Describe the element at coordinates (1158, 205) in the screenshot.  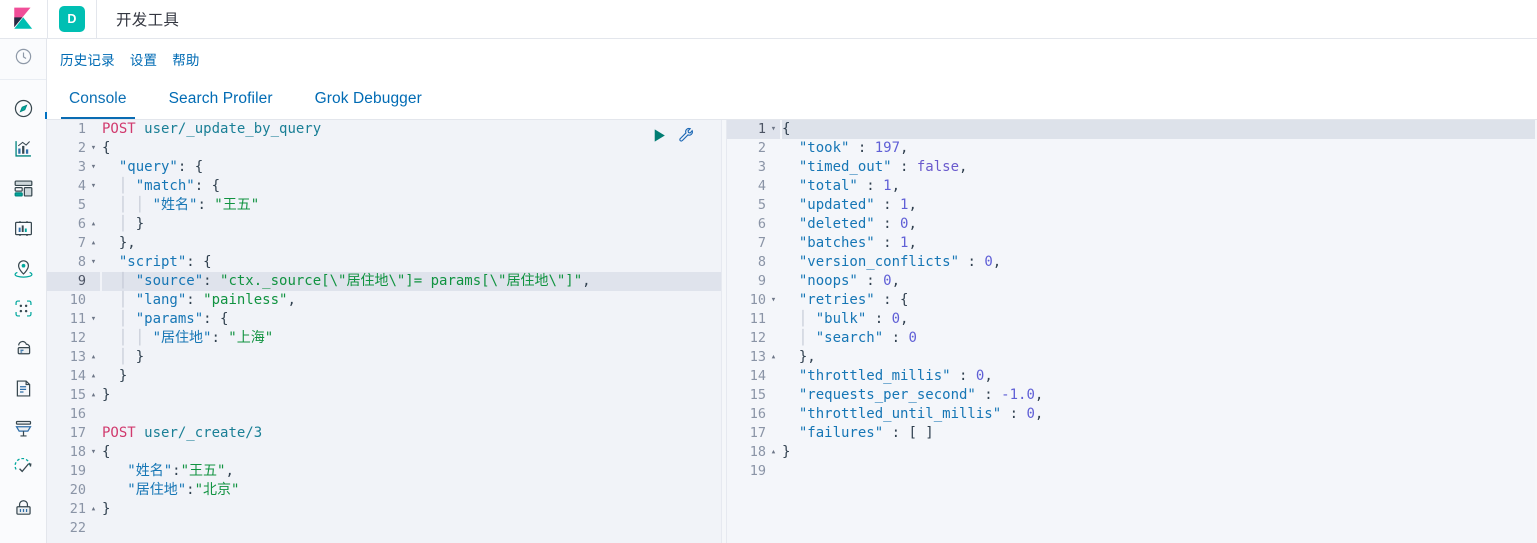
I see `code-line: "updated" : 1,` at that location.